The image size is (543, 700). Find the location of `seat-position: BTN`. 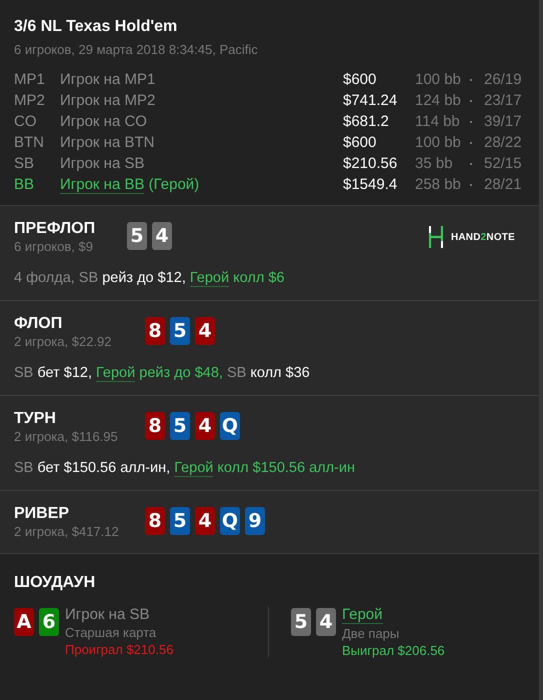

seat-position: BTN is located at coordinates (29, 142).